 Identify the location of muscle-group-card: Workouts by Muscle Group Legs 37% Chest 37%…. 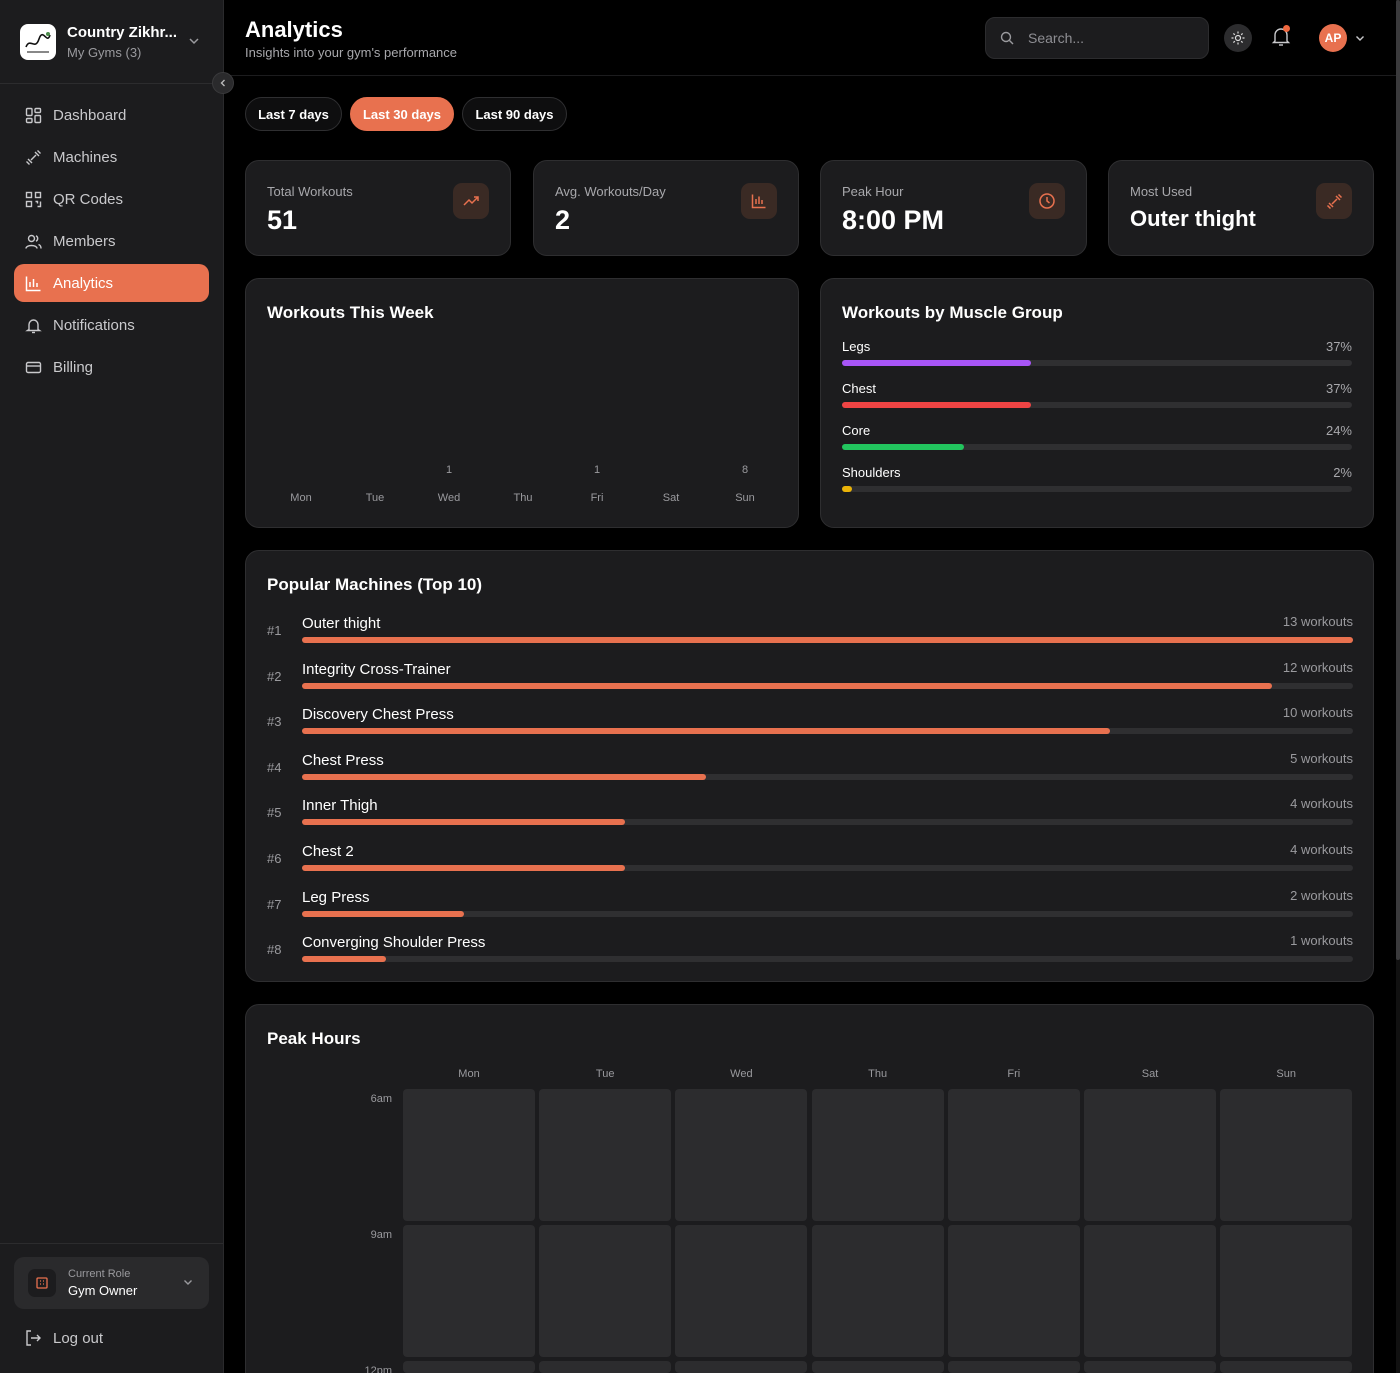
(1097, 403).